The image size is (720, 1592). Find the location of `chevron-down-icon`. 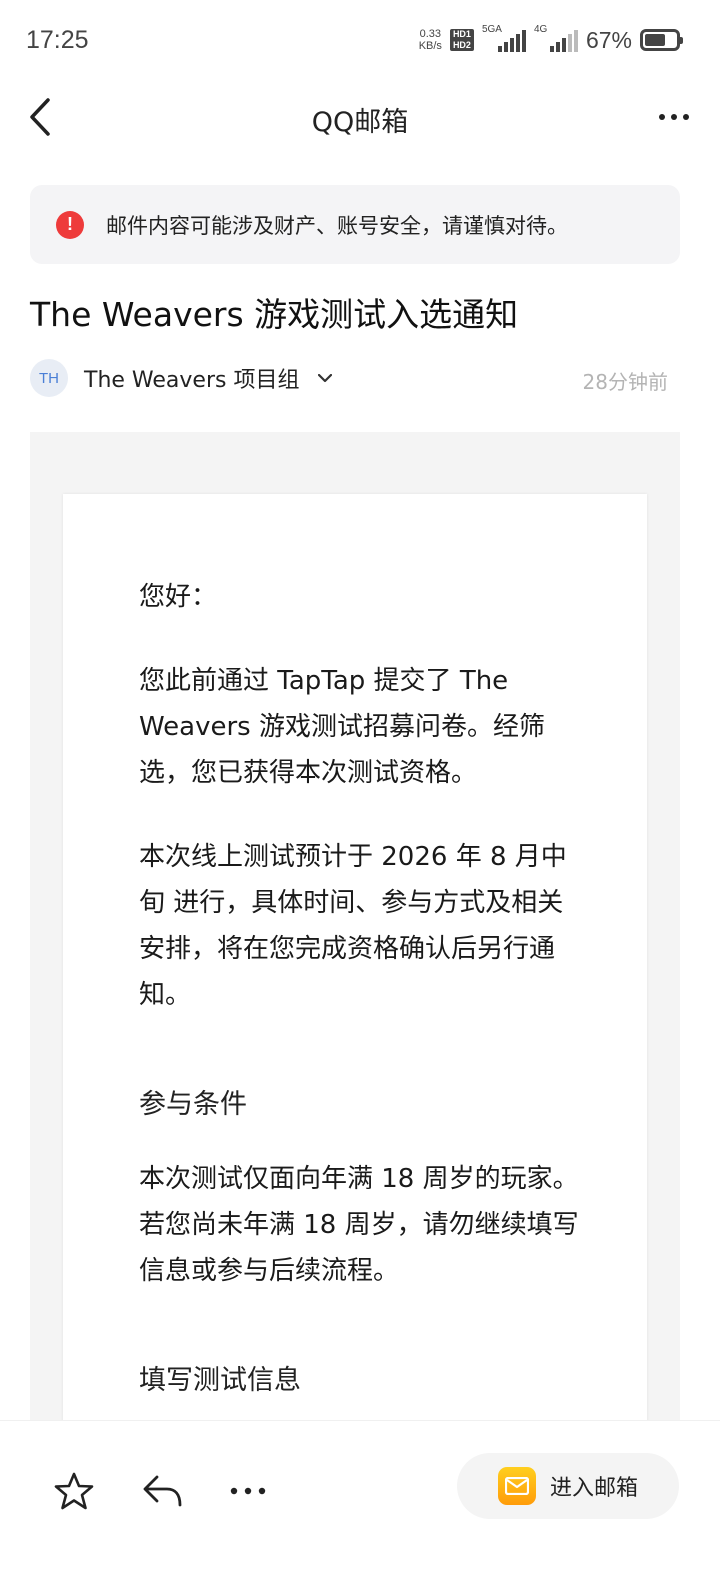

chevron-down-icon is located at coordinates (325, 378).